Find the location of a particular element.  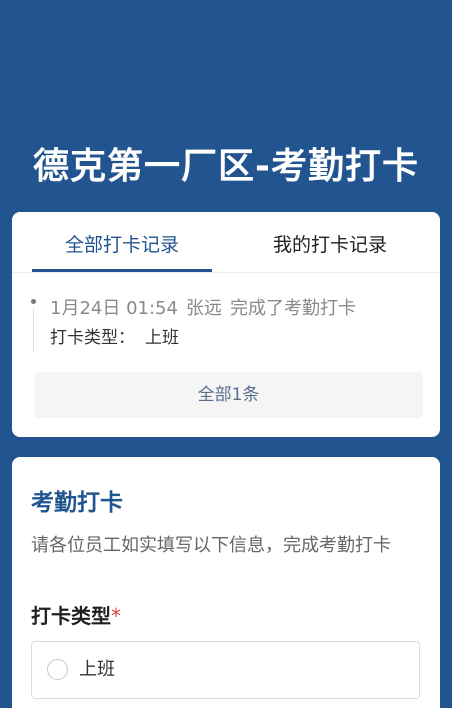

record-item: 1月24日 01:54 张远 完成了考勤打卡 打卡类型： 上班 is located at coordinates (228, 326).